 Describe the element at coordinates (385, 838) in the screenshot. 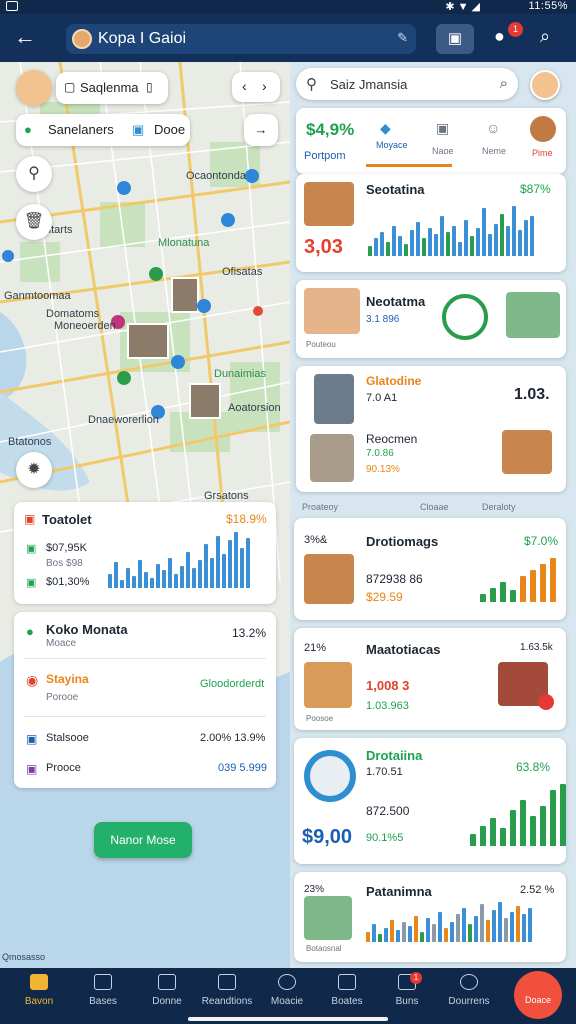

I see `card-value-2: 90.1%5` at that location.